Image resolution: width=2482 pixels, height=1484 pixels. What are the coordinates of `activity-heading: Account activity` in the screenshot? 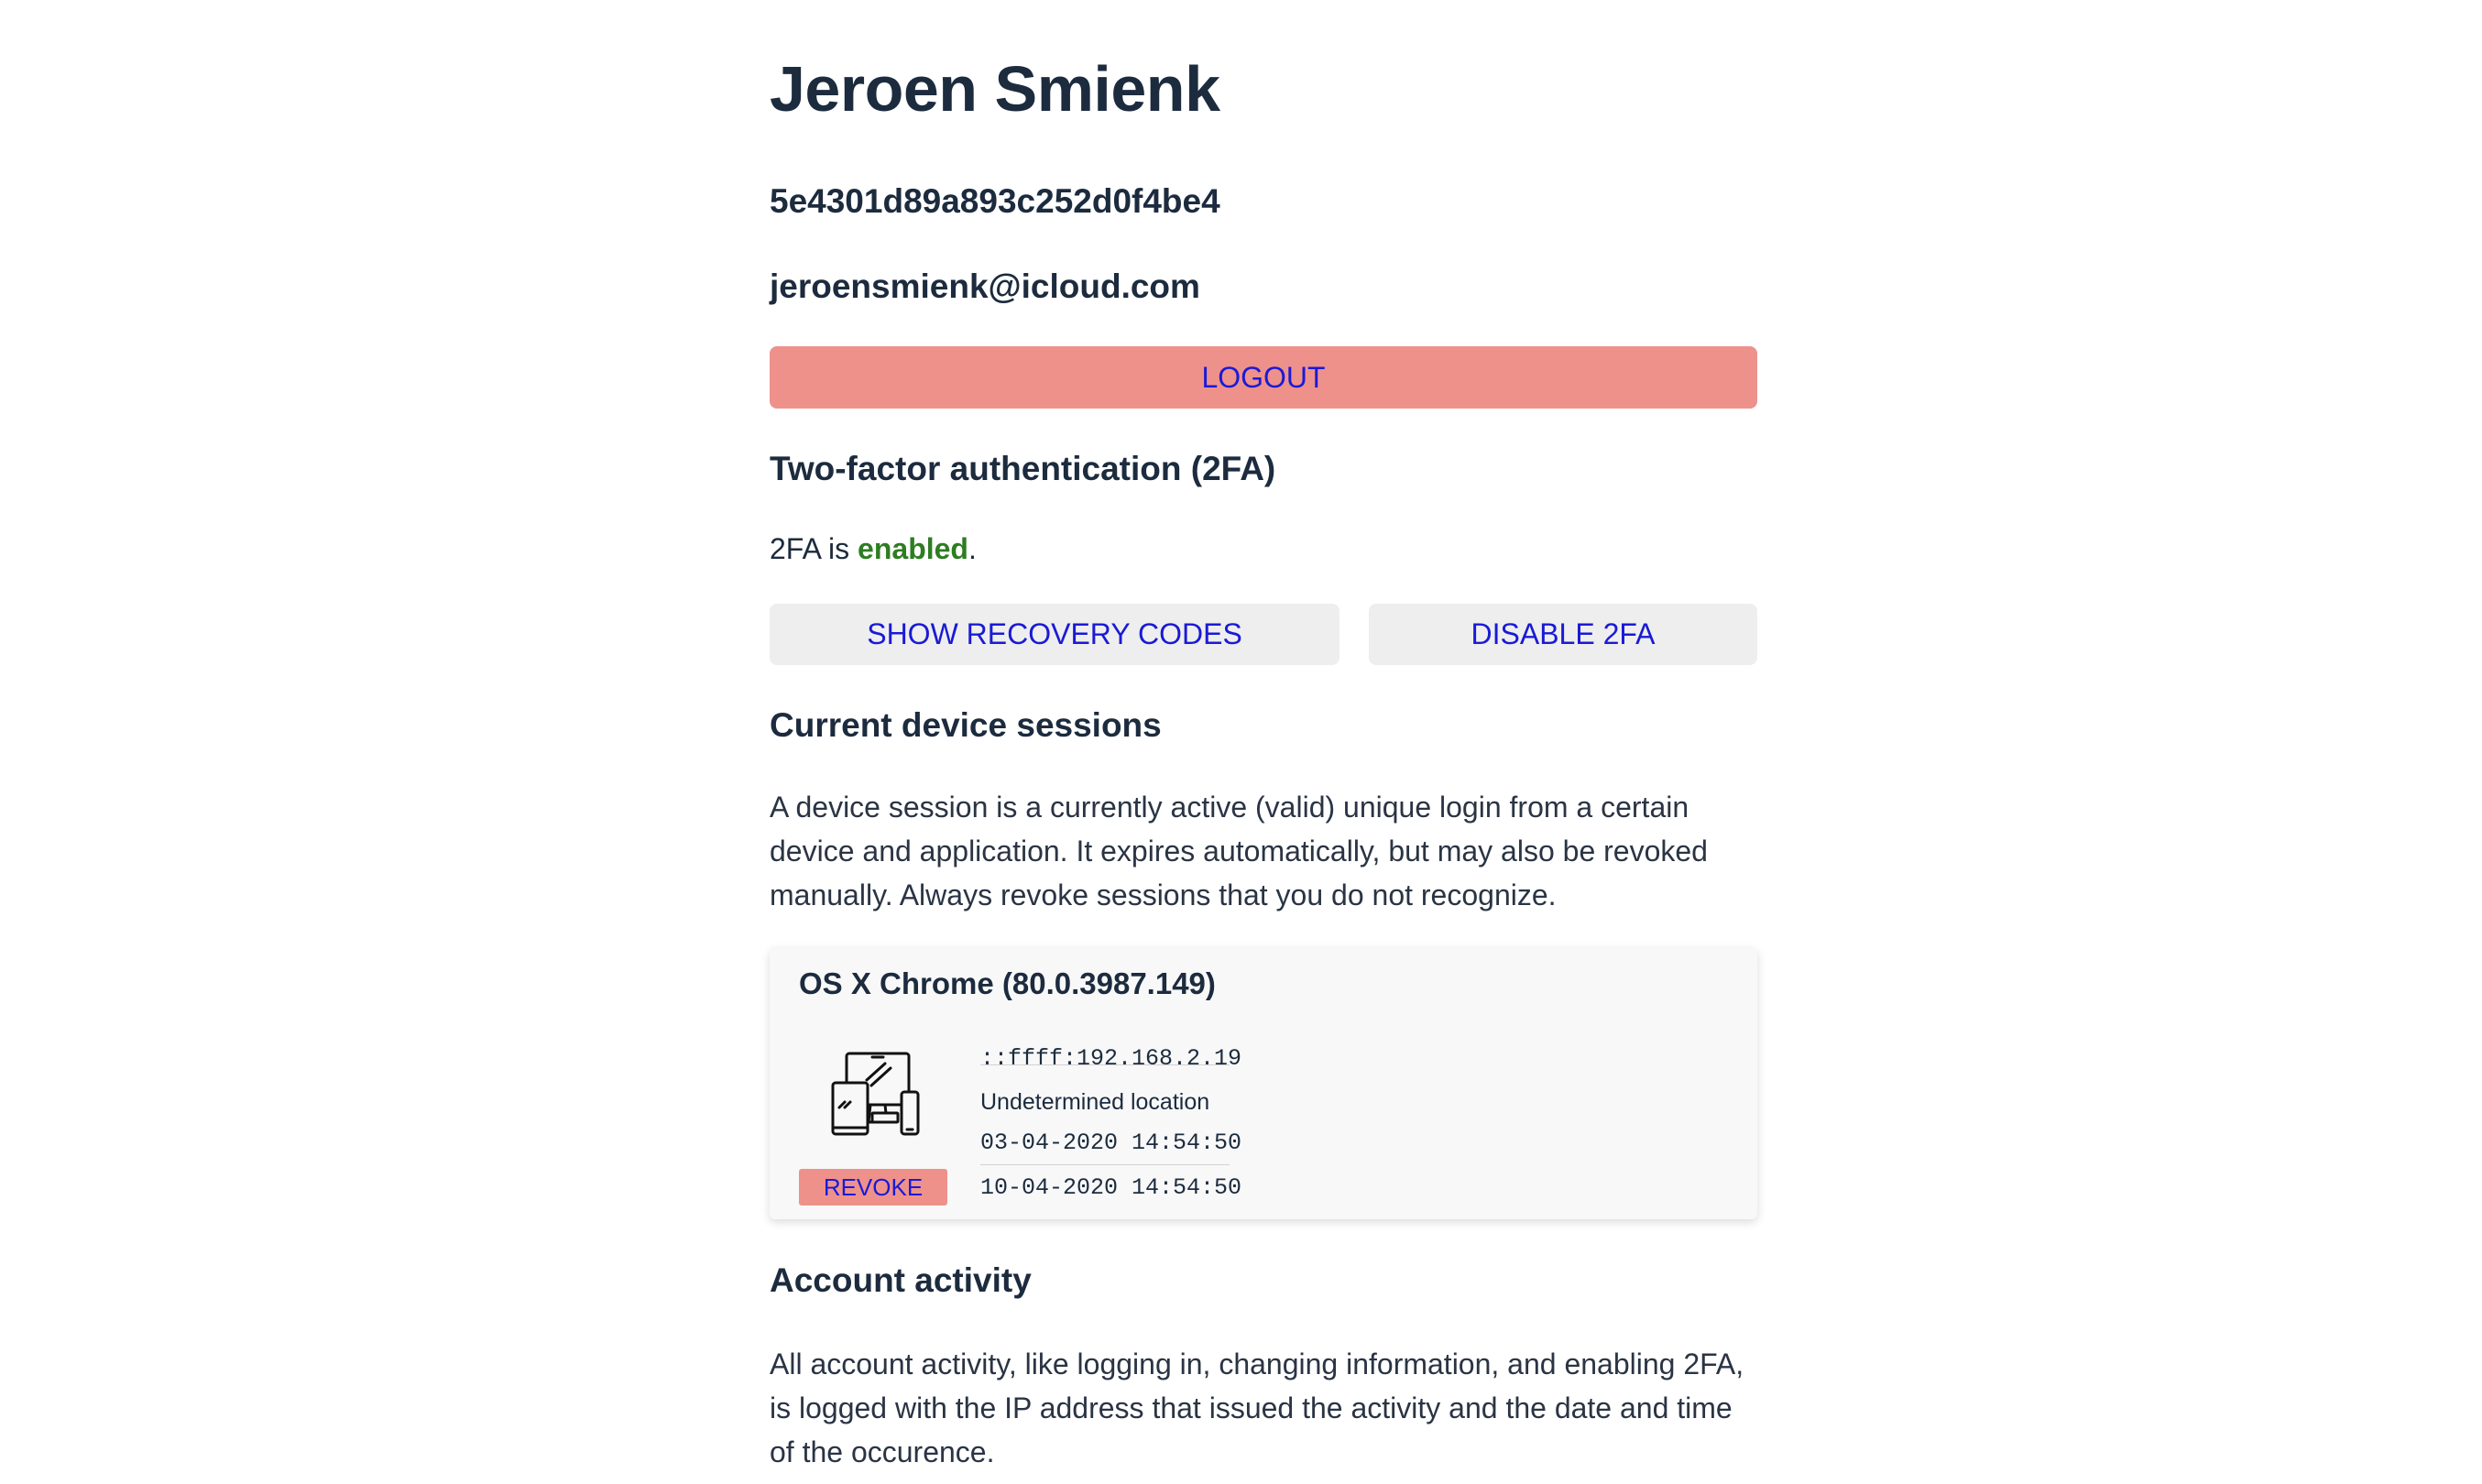 It's located at (901, 1280).